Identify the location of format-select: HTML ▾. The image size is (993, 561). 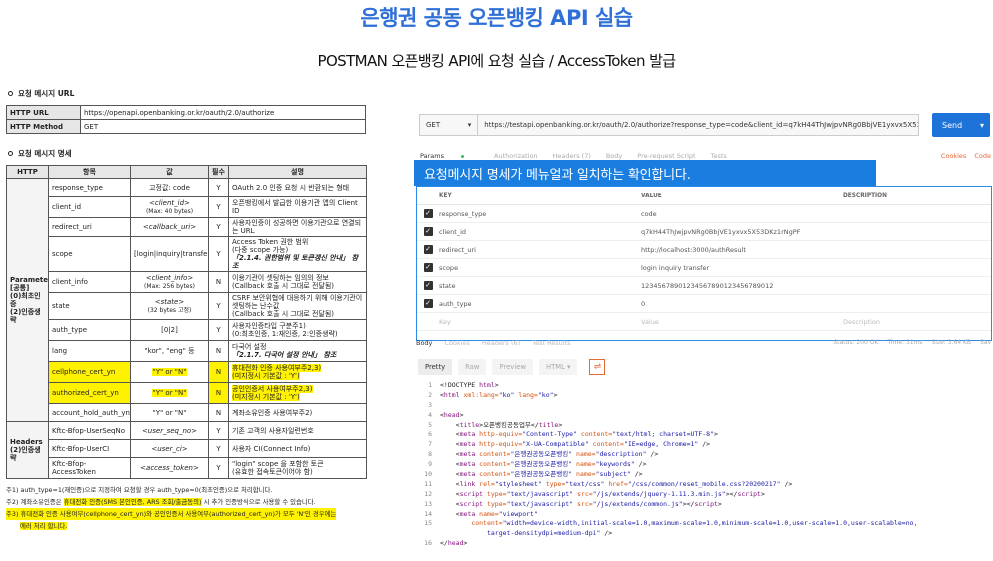
(558, 367).